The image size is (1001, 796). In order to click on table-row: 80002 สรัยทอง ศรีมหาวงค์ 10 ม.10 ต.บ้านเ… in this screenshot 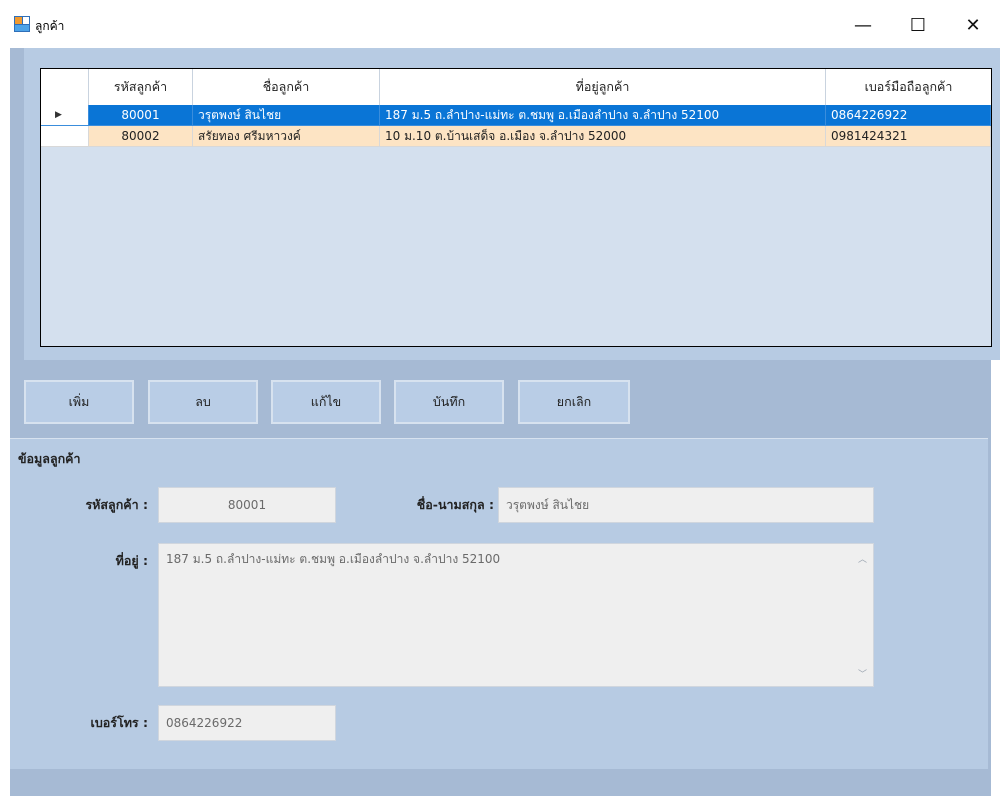, I will do `click(516, 136)`.